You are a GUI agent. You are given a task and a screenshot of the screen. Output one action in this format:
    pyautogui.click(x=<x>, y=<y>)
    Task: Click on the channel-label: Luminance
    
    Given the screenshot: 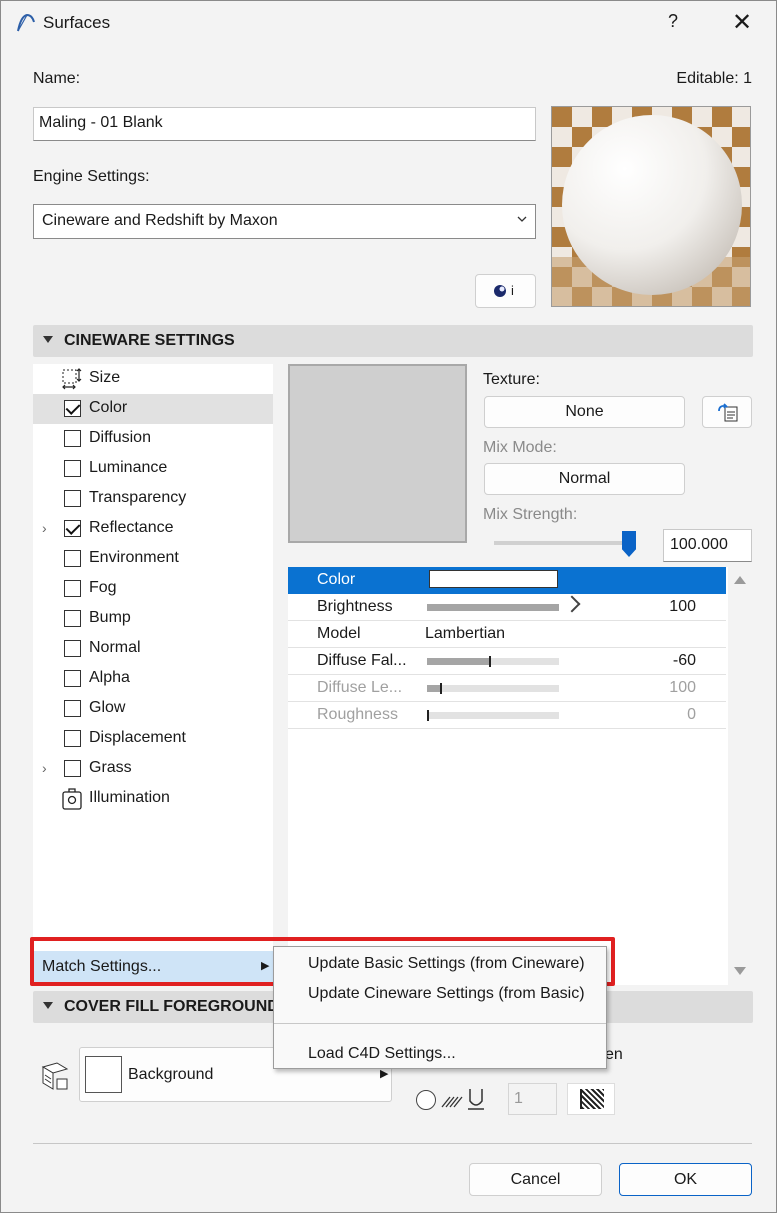 What is the action you would take?
    pyautogui.click(x=128, y=467)
    